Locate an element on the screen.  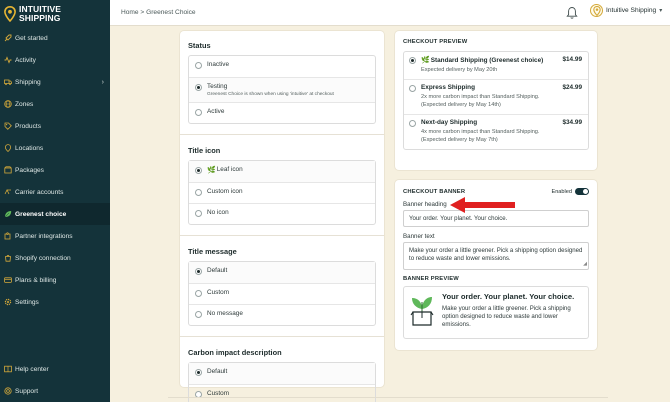
brand-logo: INTUITIVE SHIPPING is located at coordinates (55, 13).